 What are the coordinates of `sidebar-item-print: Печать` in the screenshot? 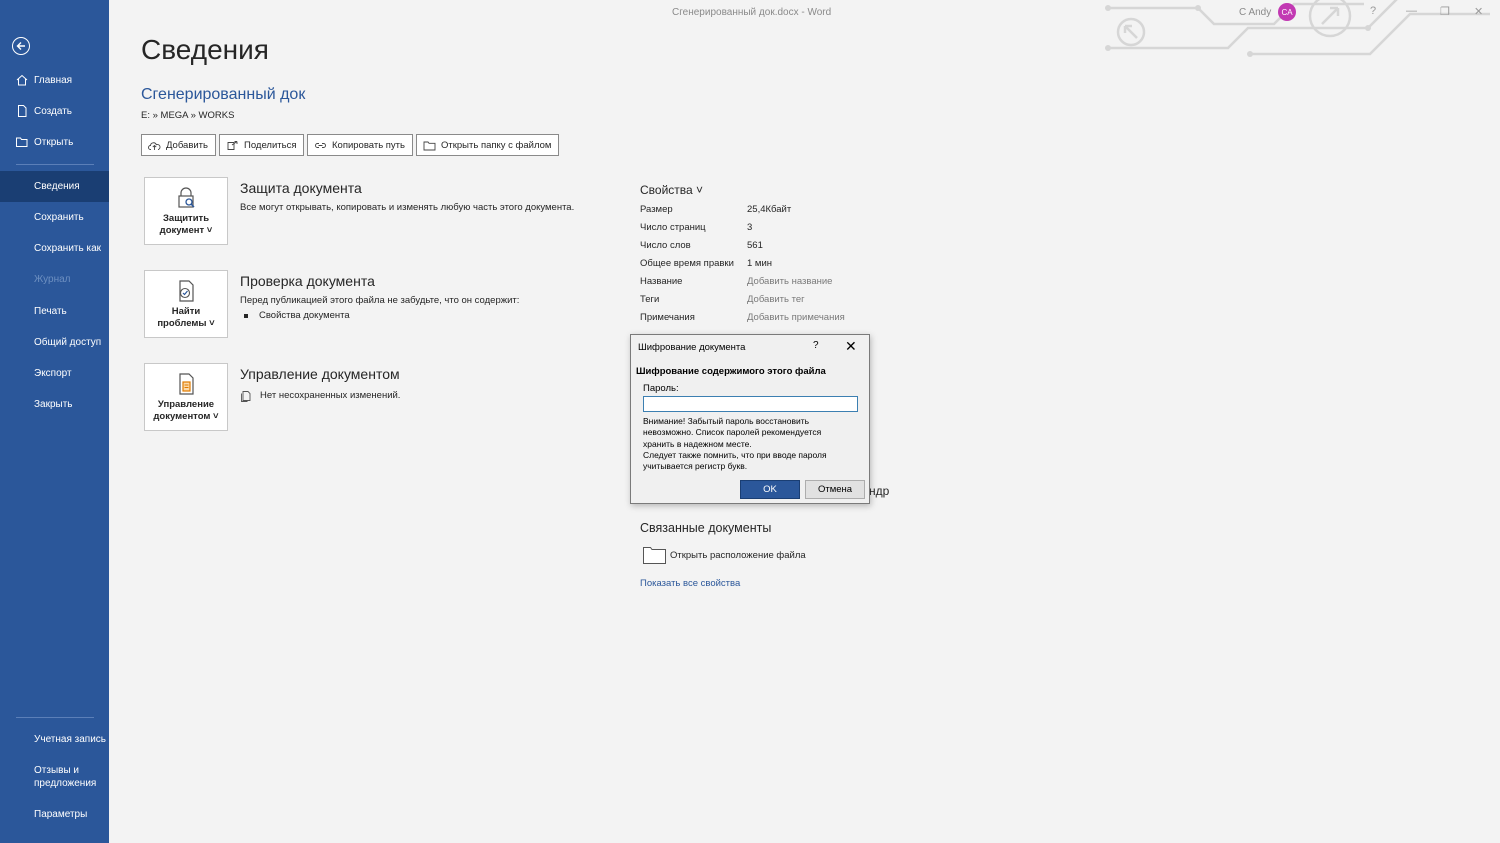 It's located at (54, 311).